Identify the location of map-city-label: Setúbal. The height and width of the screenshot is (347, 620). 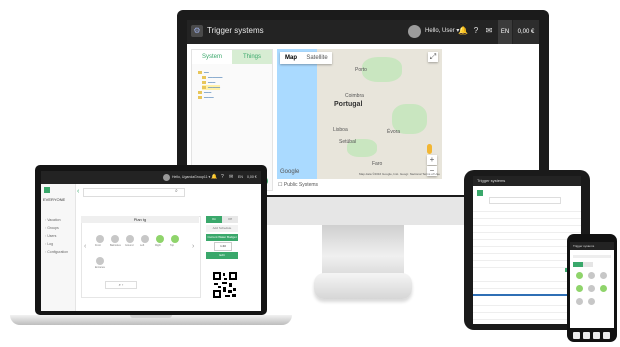
(347, 142).